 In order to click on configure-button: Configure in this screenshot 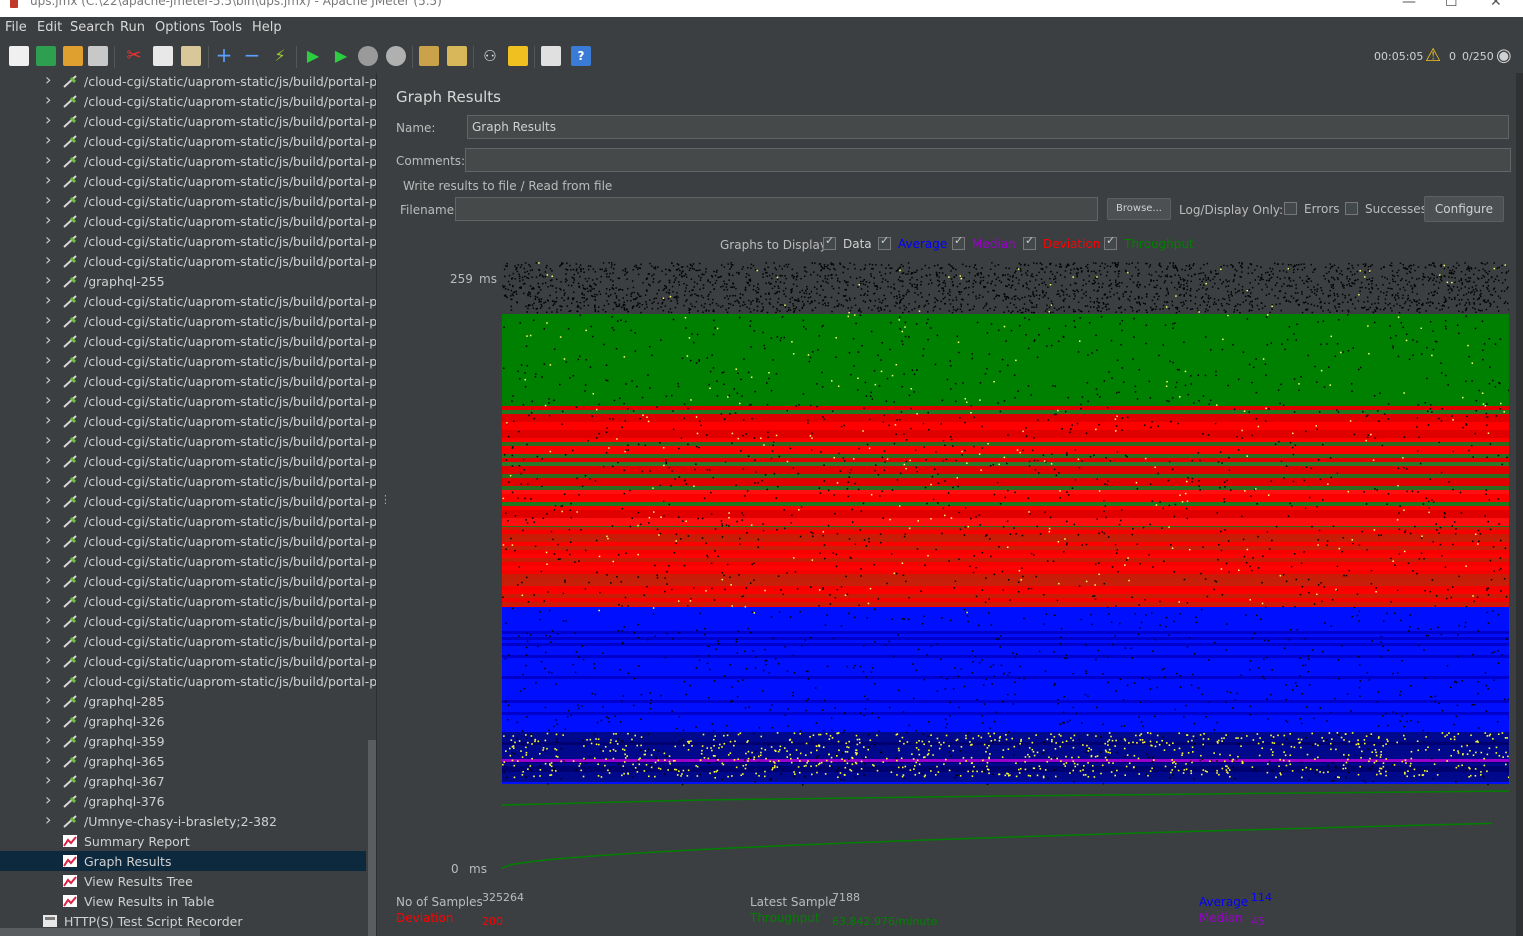, I will do `click(1464, 209)`.